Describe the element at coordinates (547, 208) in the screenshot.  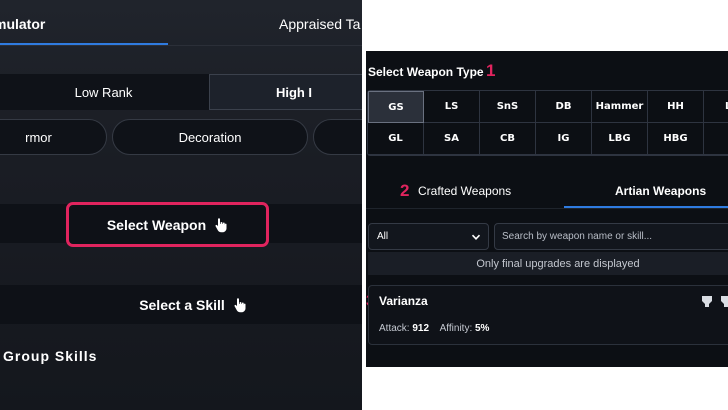
I see `subtab-divider` at that location.